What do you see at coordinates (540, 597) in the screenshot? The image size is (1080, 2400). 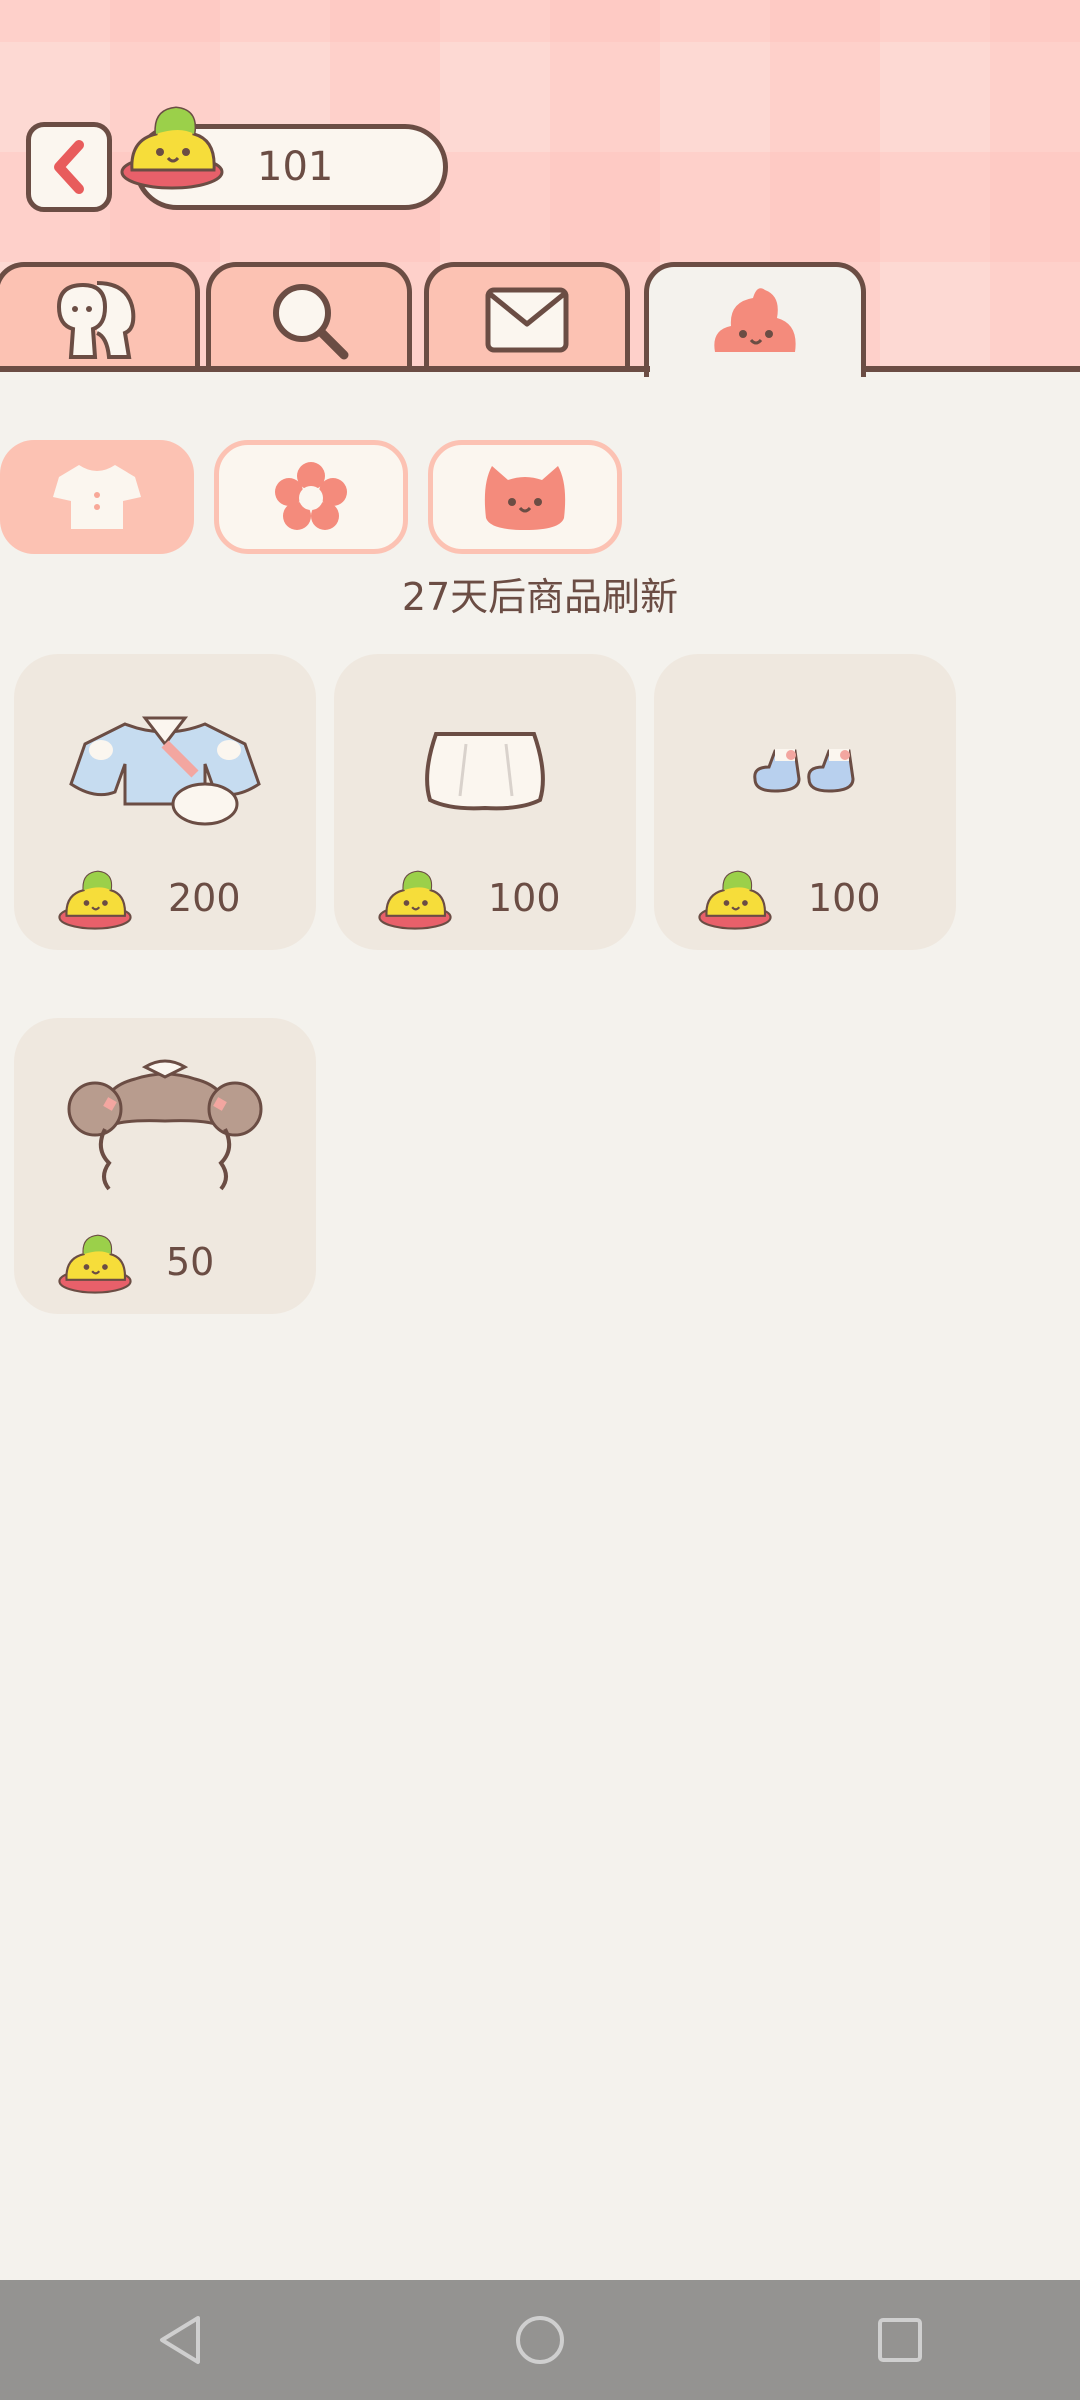 I see `refresh-countdown: 27天后商品刷新` at bounding box center [540, 597].